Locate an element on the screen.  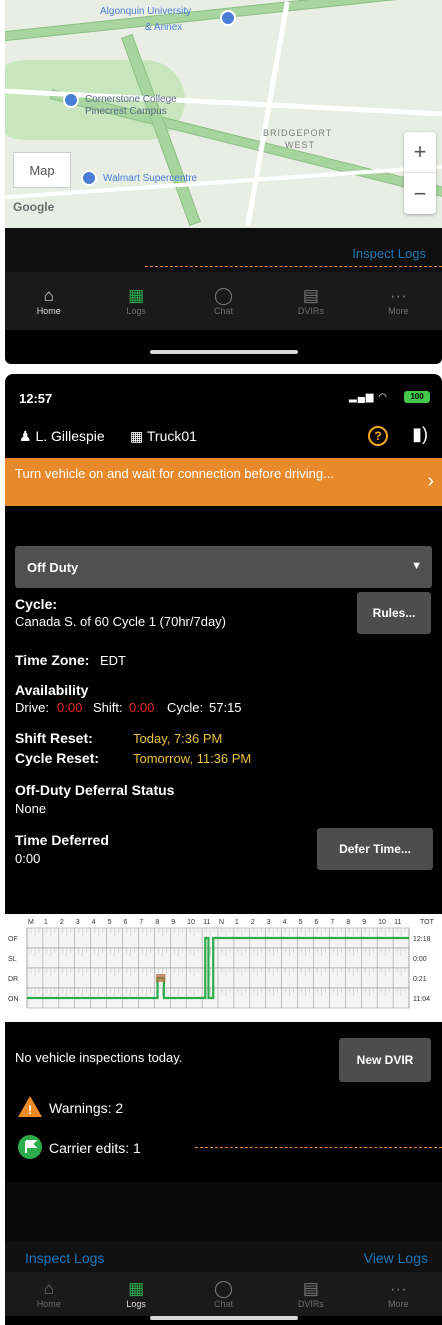
cycle-value: Canada S. of 60 Cycle 1 (70hr/7day) is located at coordinates (121, 621).